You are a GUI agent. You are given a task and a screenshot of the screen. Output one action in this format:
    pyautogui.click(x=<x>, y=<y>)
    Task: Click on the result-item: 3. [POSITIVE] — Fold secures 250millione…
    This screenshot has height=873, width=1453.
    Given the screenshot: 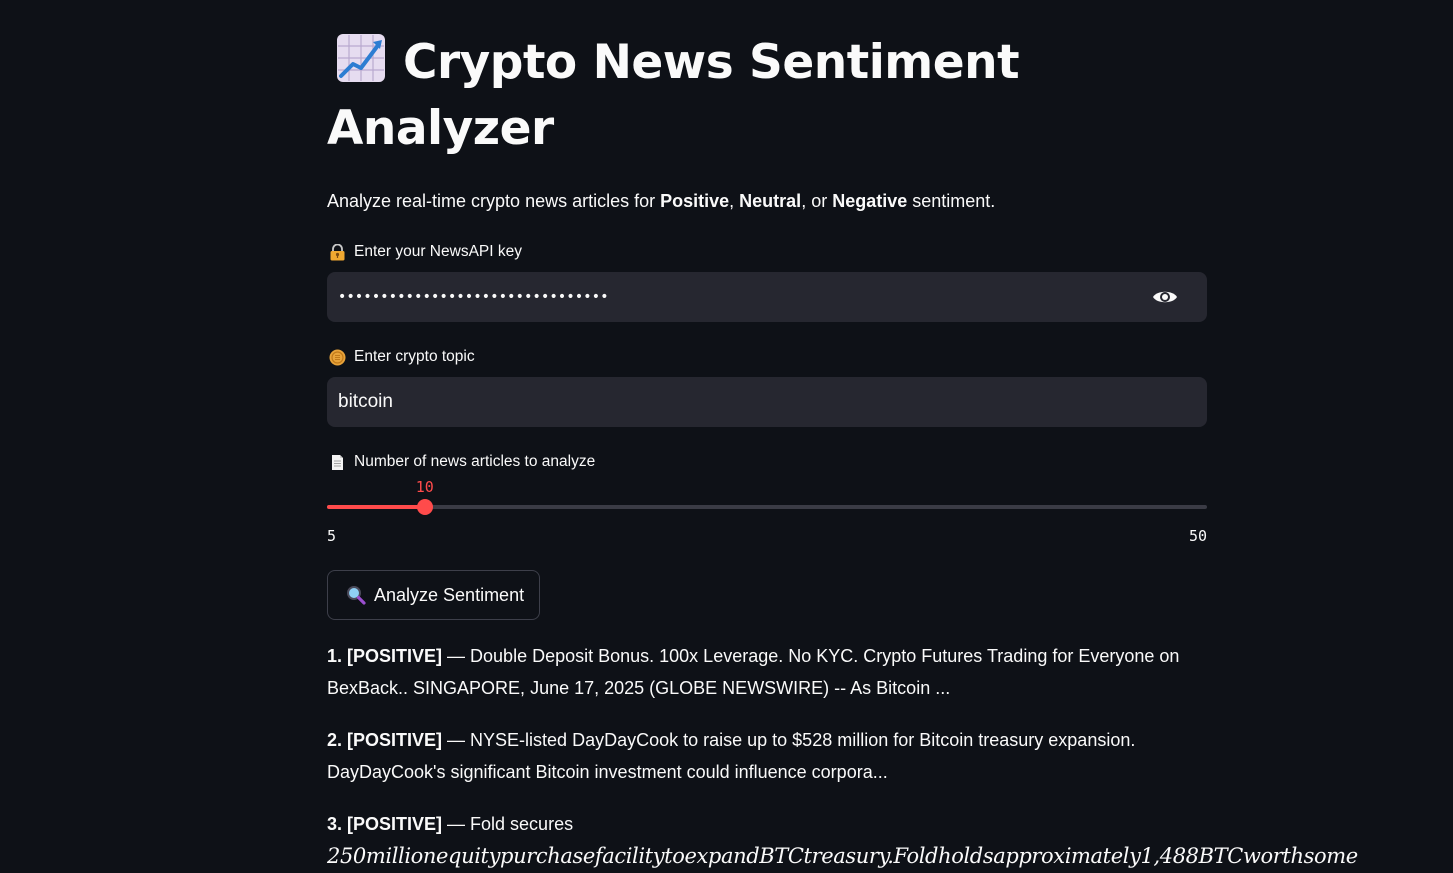 What is the action you would take?
    pyautogui.click(x=842, y=840)
    